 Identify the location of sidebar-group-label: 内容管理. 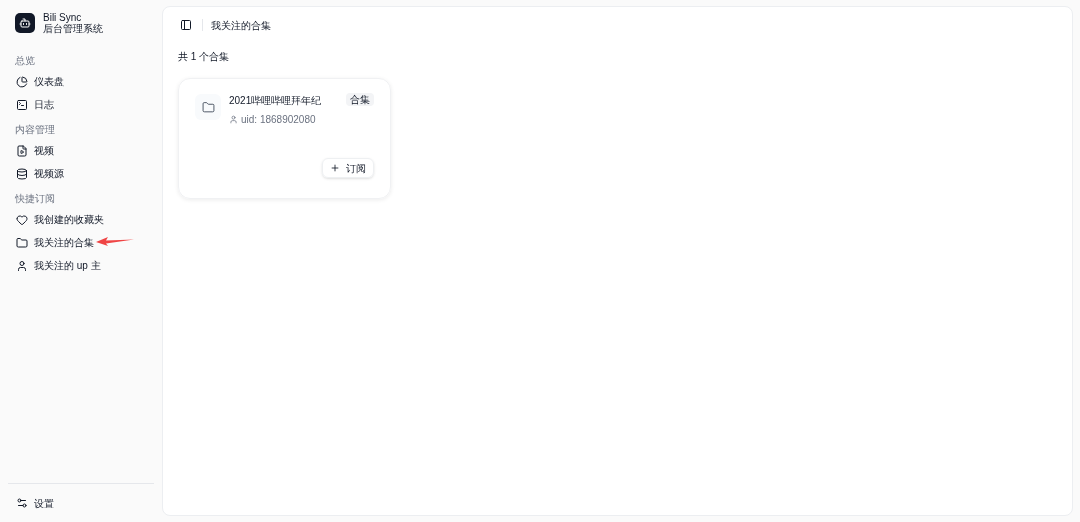
(35, 129).